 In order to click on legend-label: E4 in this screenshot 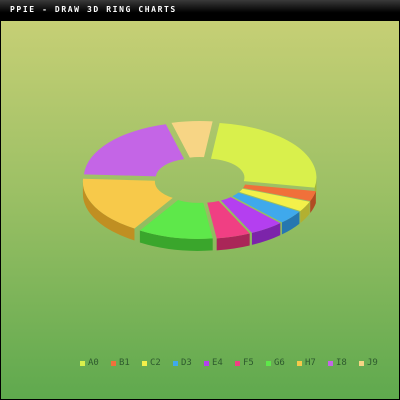, I will do `click(217, 363)`.